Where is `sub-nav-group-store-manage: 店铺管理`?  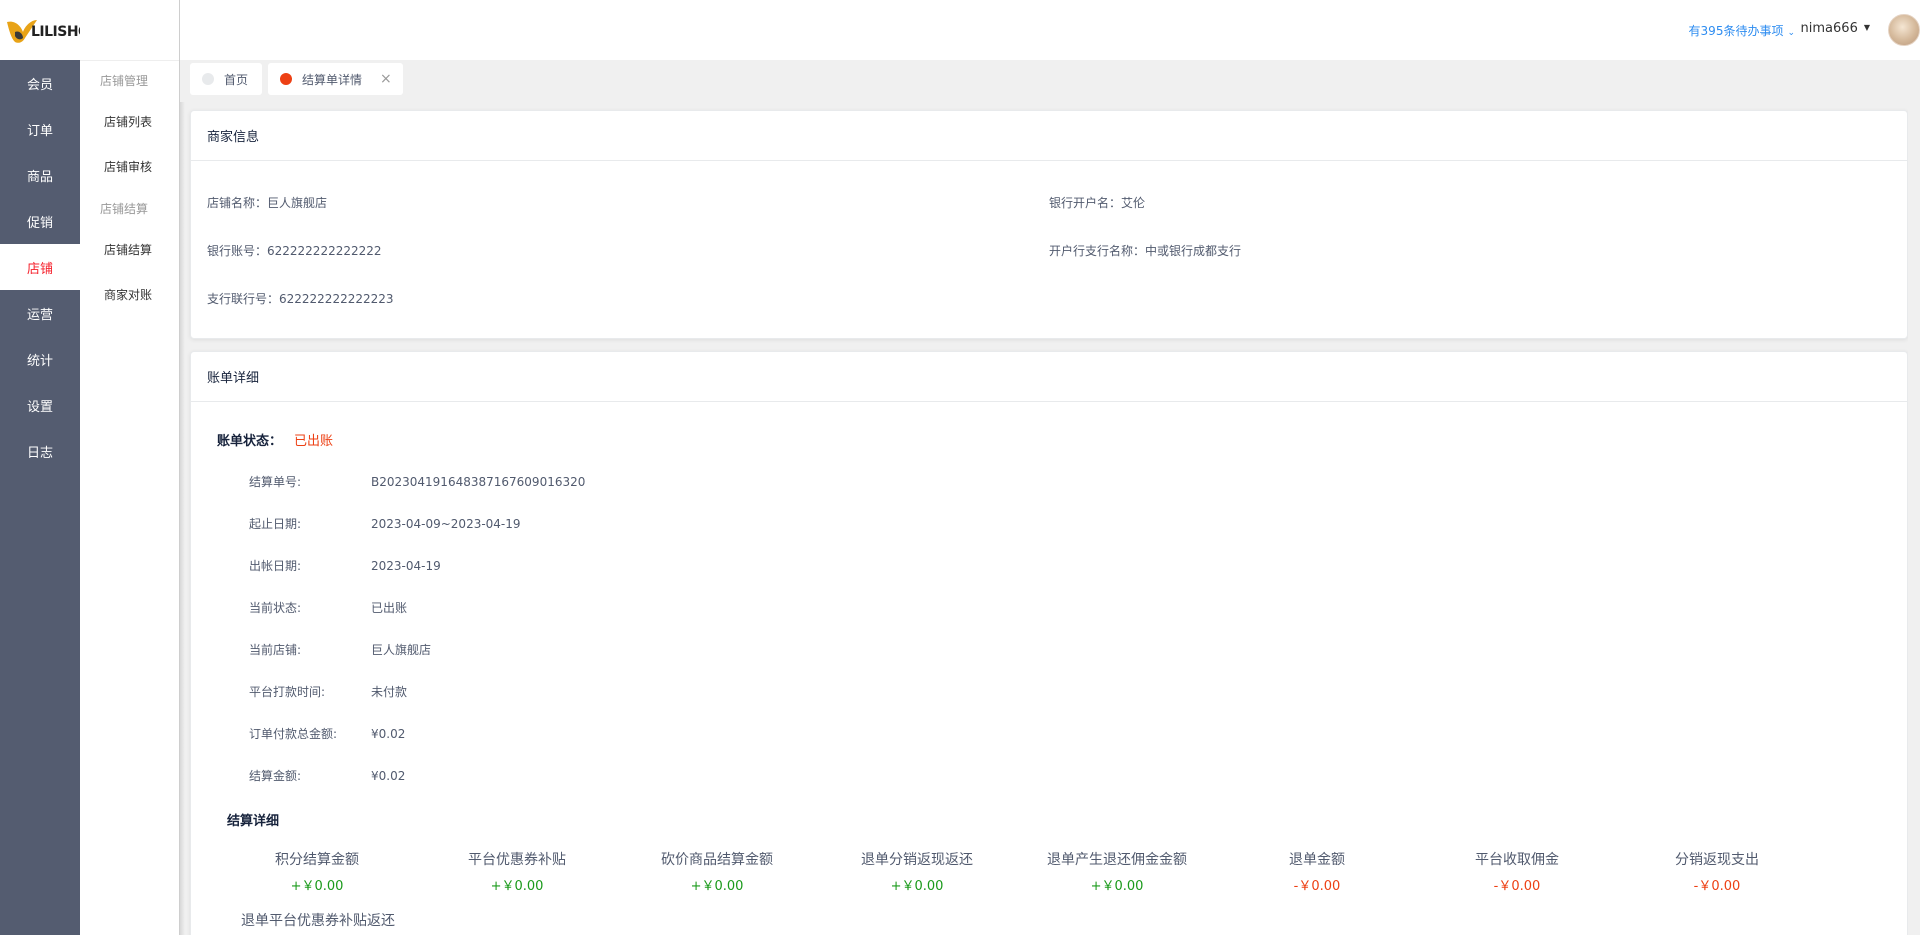
sub-nav-group-store-manage: 店铺管理 is located at coordinates (124, 80).